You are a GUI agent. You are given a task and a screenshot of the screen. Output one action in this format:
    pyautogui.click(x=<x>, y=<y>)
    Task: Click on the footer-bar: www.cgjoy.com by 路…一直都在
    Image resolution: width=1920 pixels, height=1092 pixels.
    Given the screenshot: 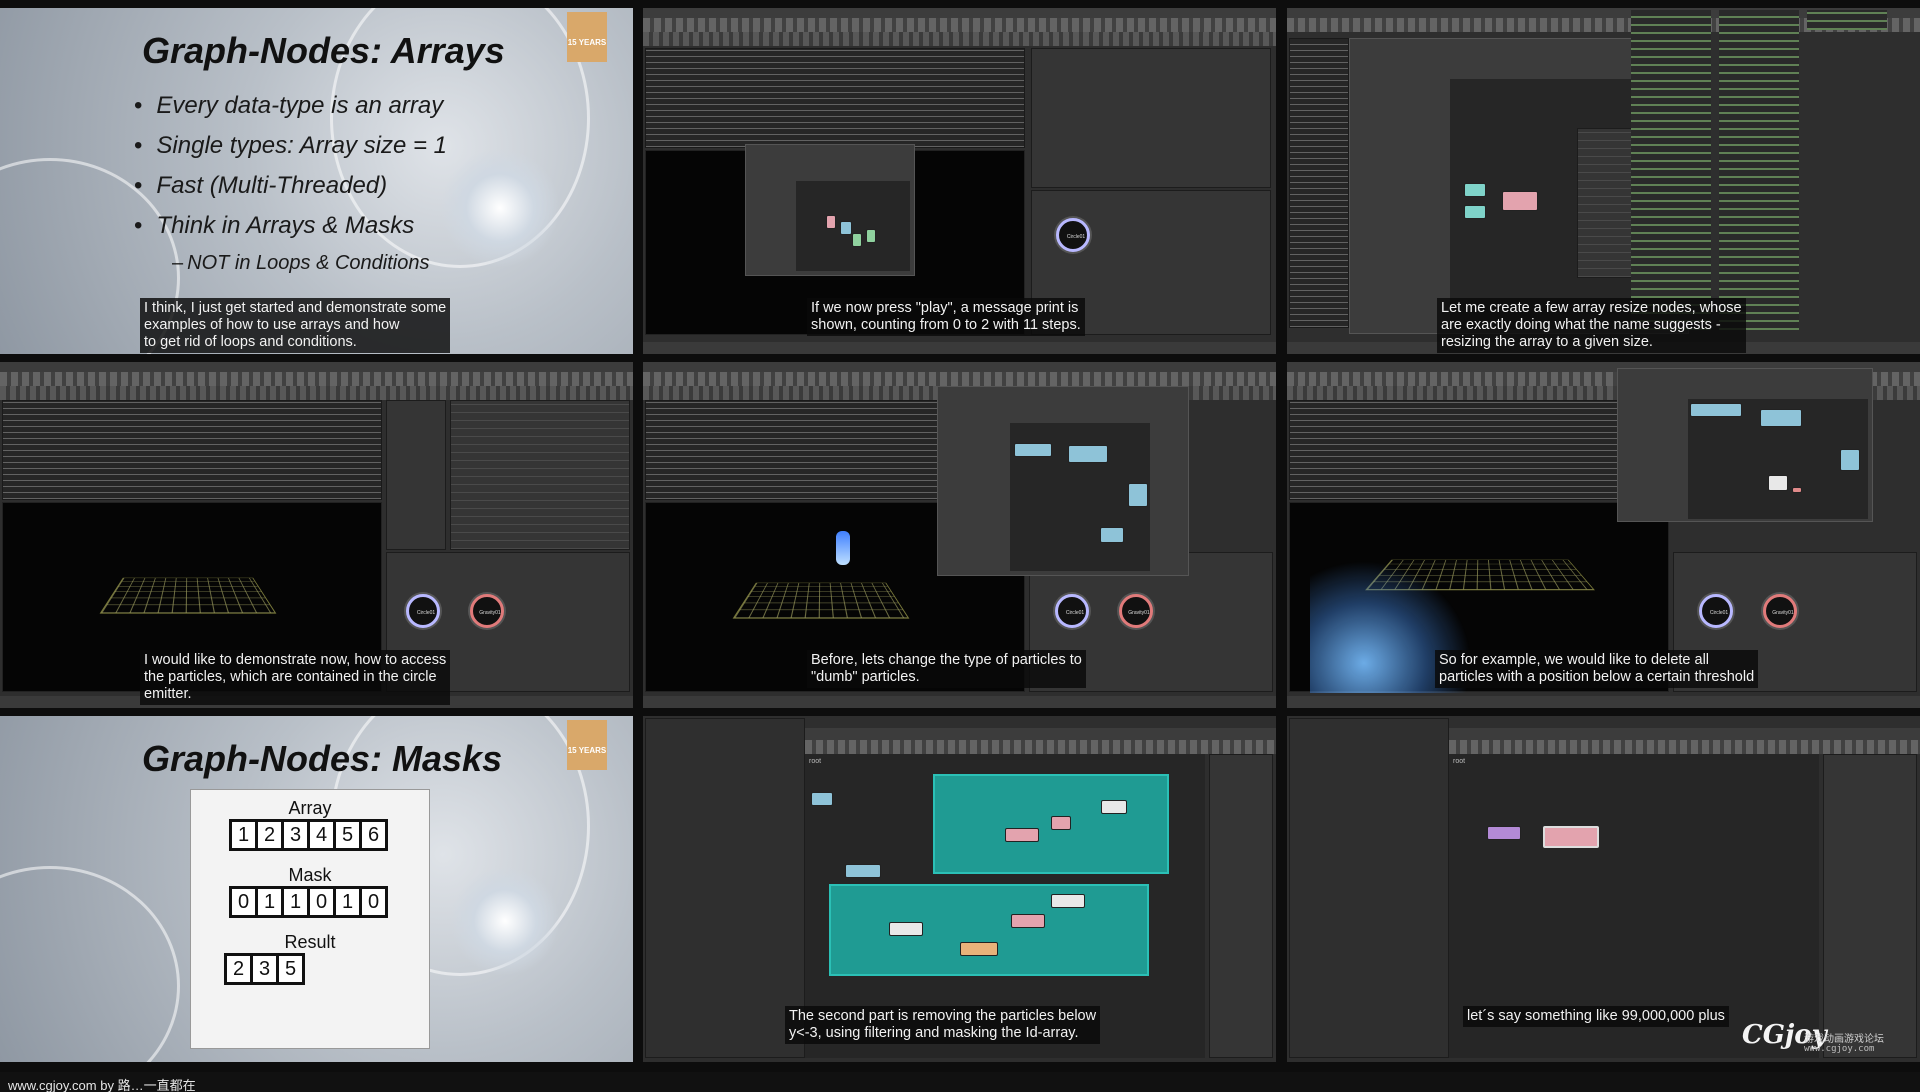 What is the action you would take?
    pyautogui.click(x=960, y=1082)
    